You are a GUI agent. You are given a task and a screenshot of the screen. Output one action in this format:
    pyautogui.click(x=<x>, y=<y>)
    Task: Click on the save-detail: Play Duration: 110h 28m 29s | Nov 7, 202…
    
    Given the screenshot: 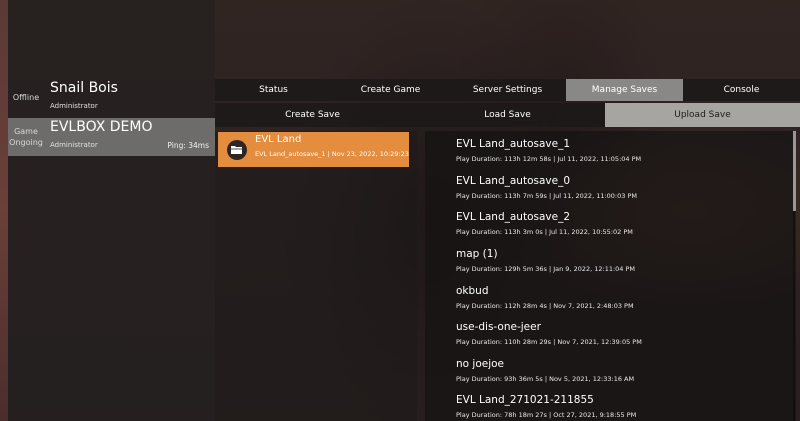 What is the action you would take?
    pyautogui.click(x=549, y=342)
    